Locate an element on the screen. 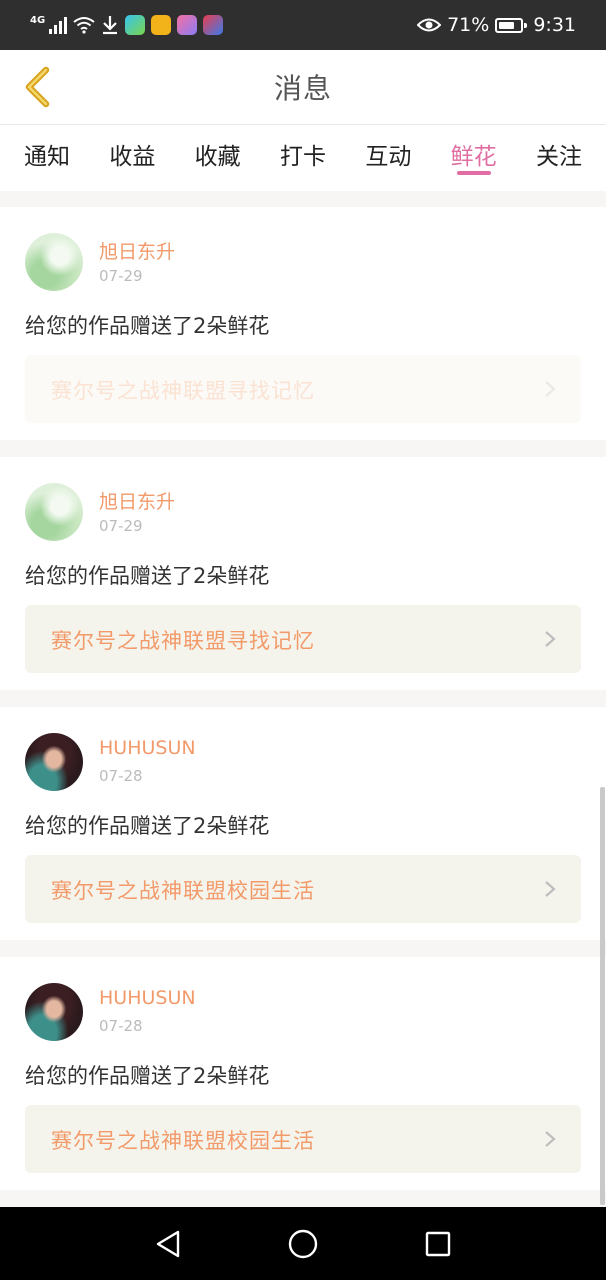 This screenshot has width=606, height=1280. tab-label: 打卡 is located at coordinates (302, 157).